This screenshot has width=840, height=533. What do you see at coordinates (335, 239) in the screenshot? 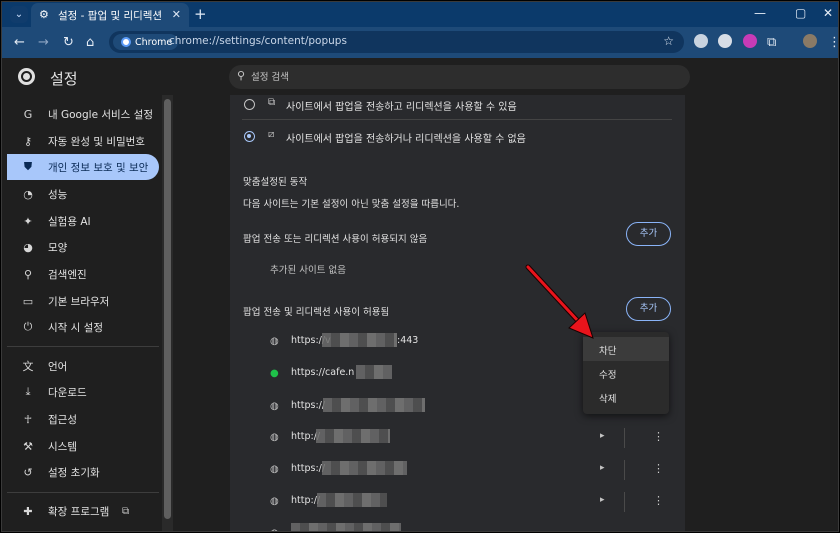
I see `blocked-sites-heading: 팝업 전송 또는 리디렉션 사용이 허용되지 않음` at bounding box center [335, 239].